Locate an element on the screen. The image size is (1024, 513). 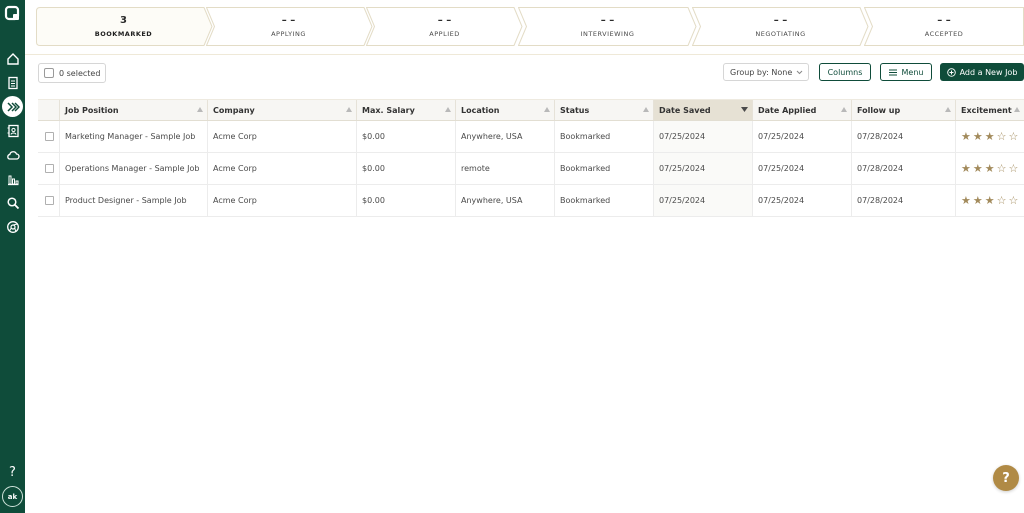
stage-accepted: – – ACCEPTED is located at coordinates (944, 26).